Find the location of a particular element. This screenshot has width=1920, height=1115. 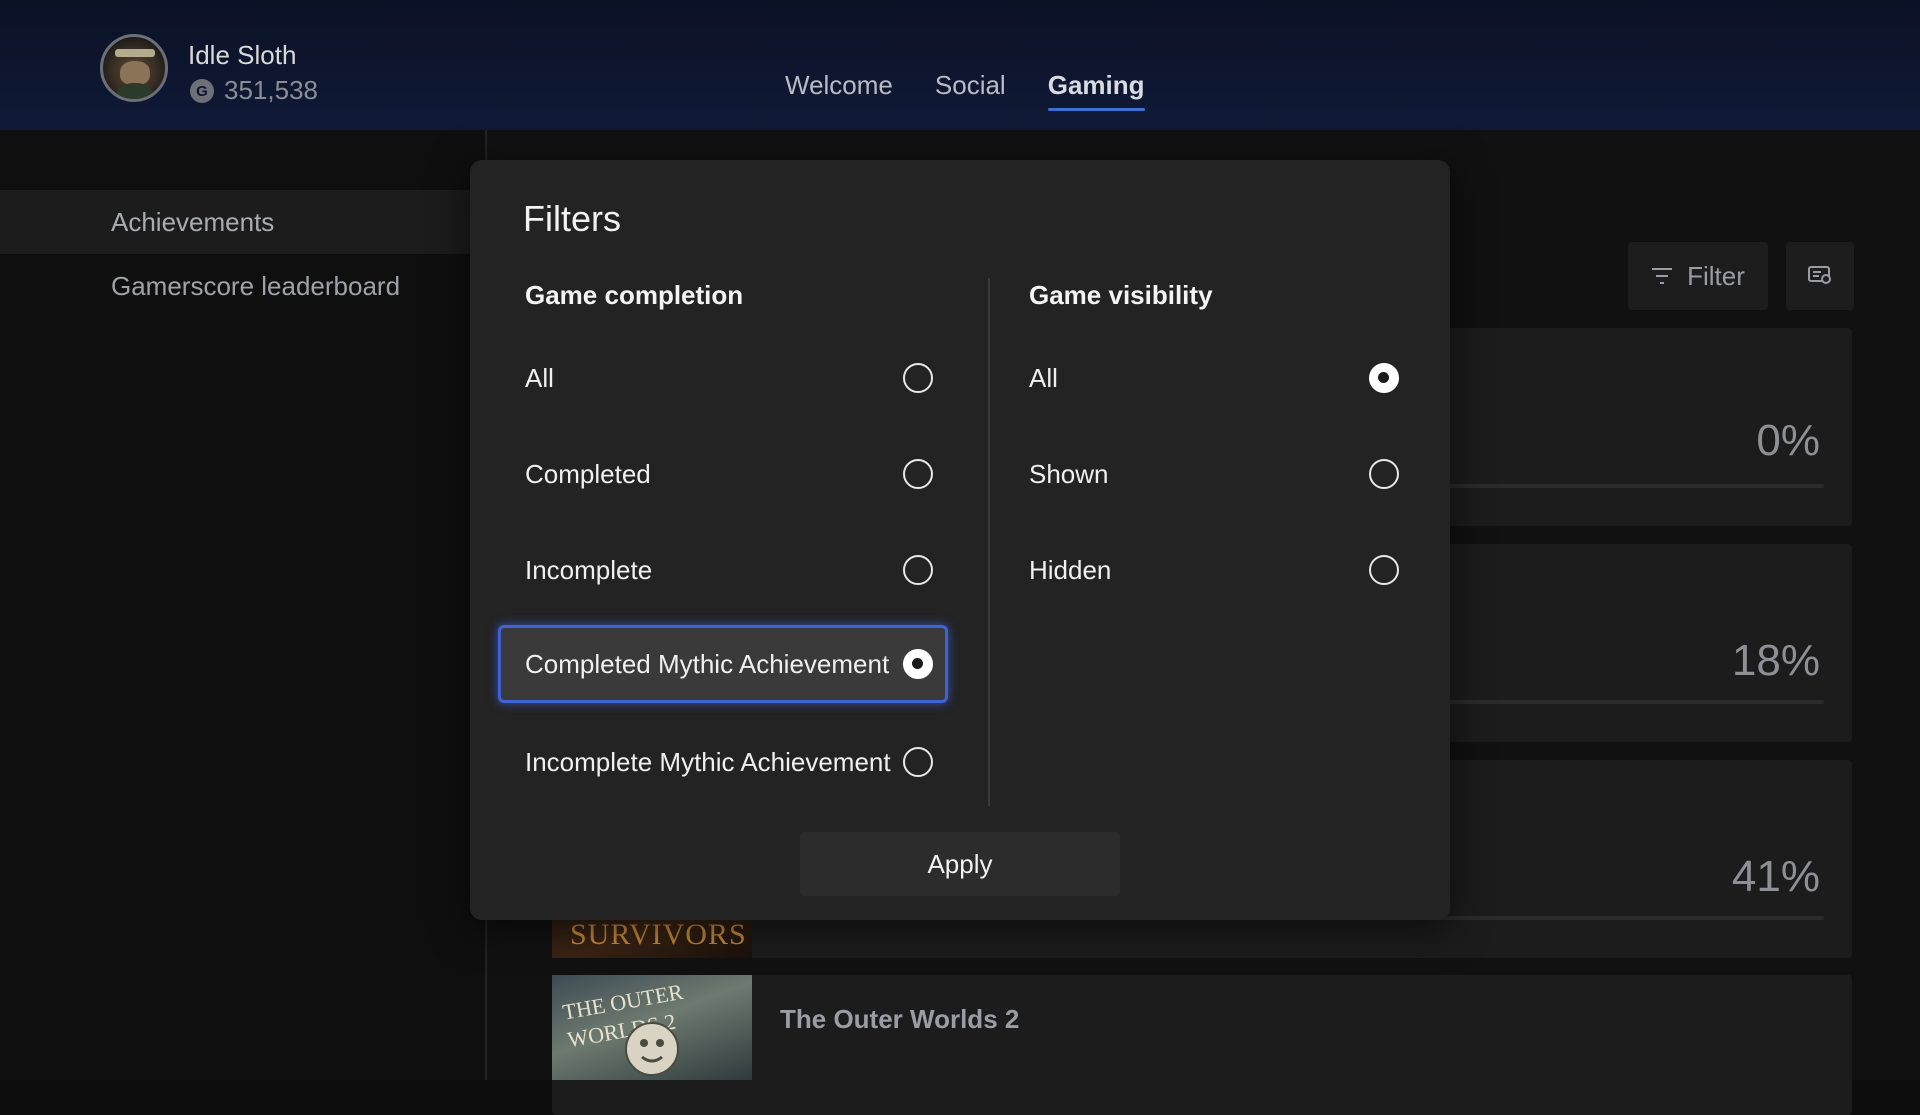

filter-icon is located at coordinates (1662, 276).